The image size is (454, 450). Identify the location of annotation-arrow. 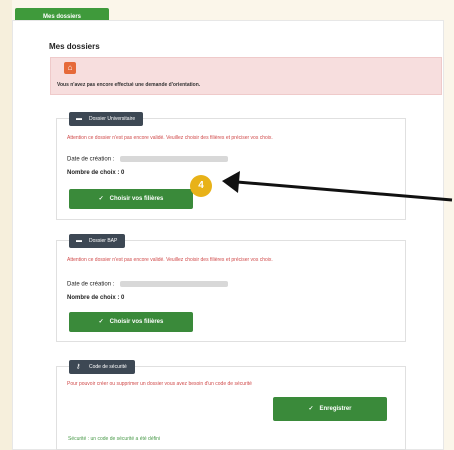
(337, 186).